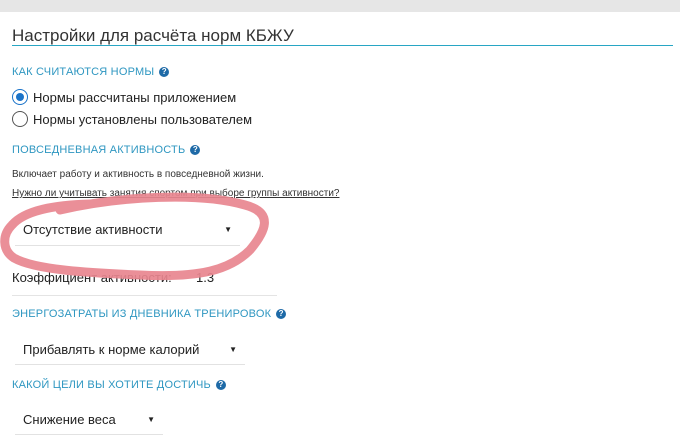 The width and height of the screenshot is (680, 446). I want to click on radio-norms-app: Нормы рассчитаны приложением, so click(124, 97).